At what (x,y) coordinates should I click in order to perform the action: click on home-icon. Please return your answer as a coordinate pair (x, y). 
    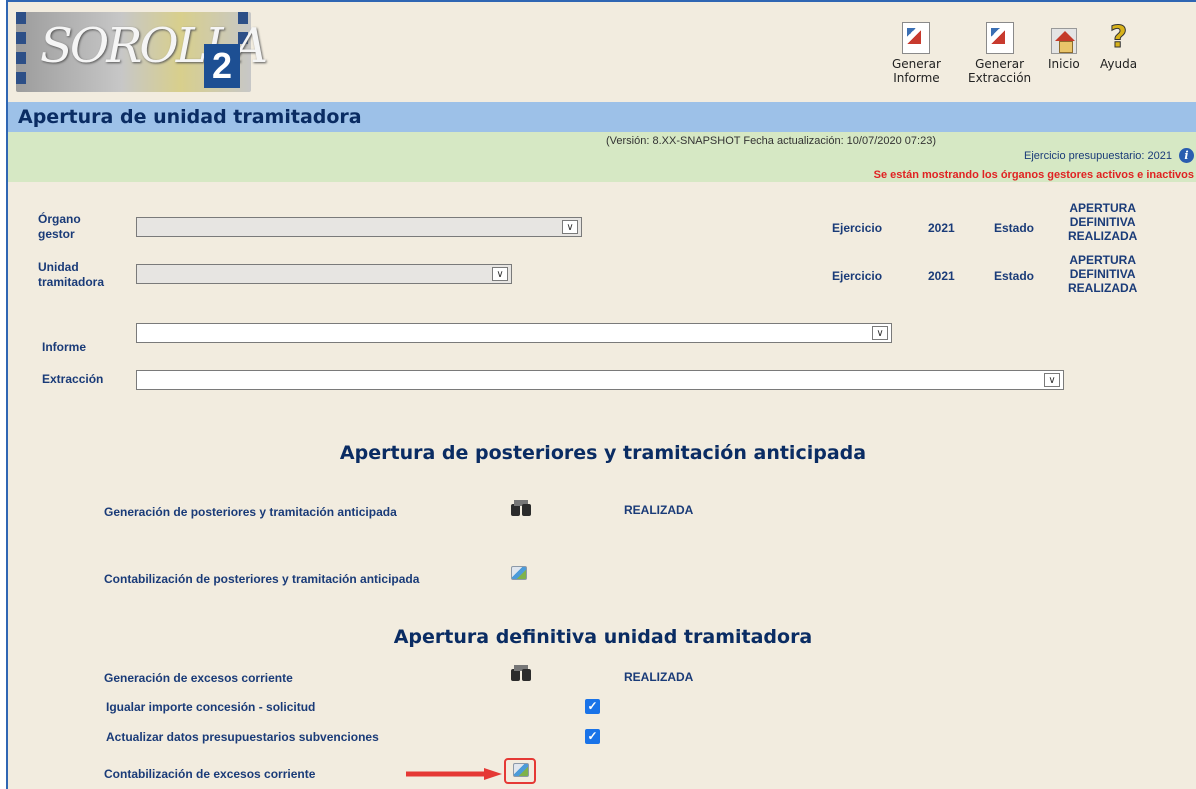
    Looking at the image, I should click on (1063, 41).